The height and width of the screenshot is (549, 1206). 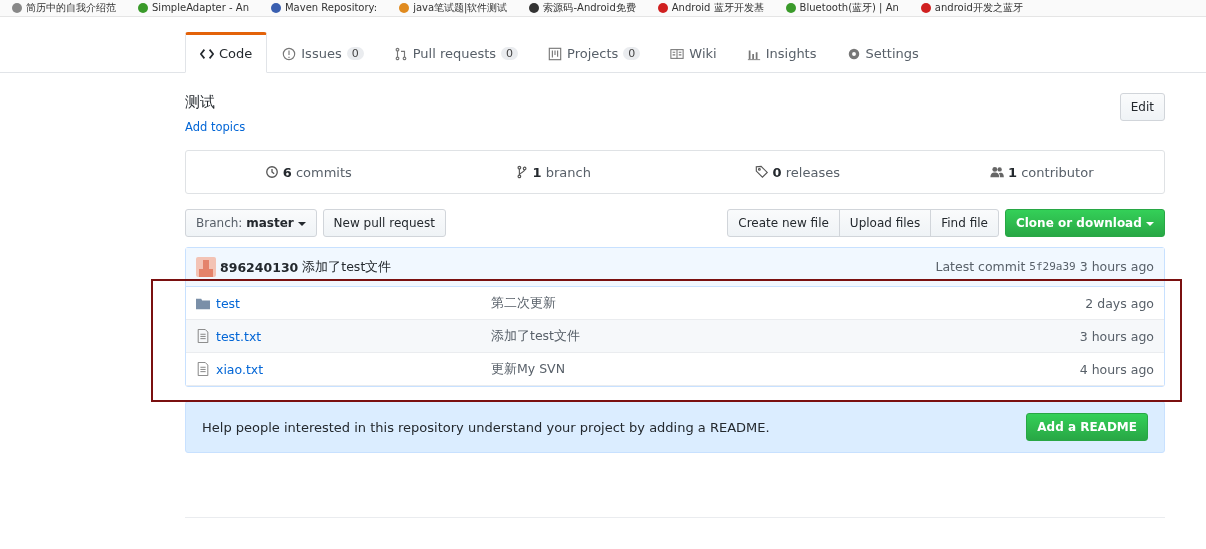 What do you see at coordinates (289, 53) in the screenshot?
I see `issue-icon` at bounding box center [289, 53].